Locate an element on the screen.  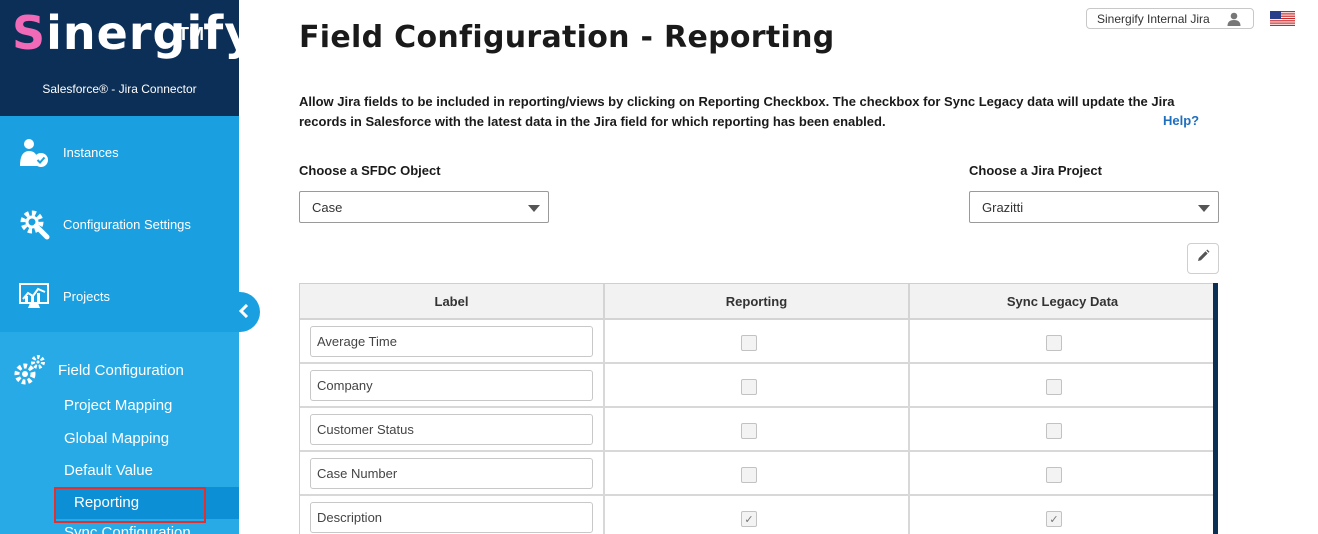
label-cell: Description is located at coordinates (452, 515).